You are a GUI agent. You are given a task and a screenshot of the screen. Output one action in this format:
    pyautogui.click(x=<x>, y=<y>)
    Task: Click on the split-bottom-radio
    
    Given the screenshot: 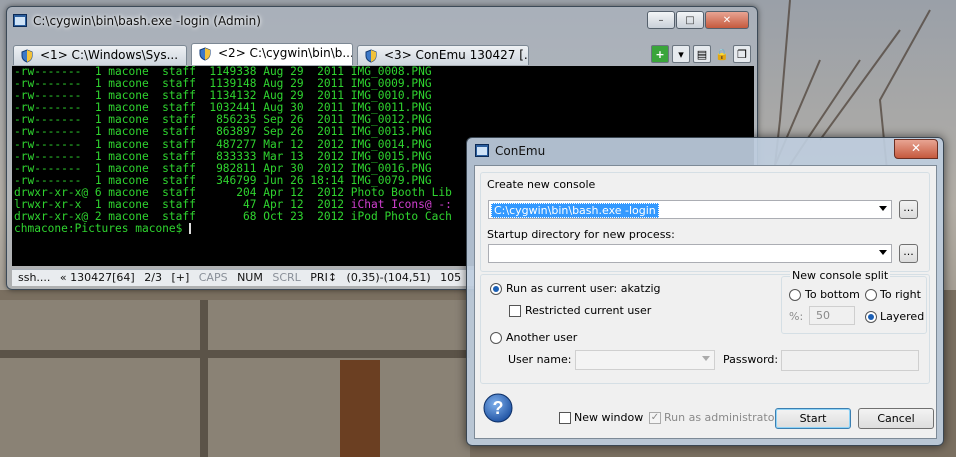 What is the action you would take?
    pyautogui.click(x=795, y=295)
    